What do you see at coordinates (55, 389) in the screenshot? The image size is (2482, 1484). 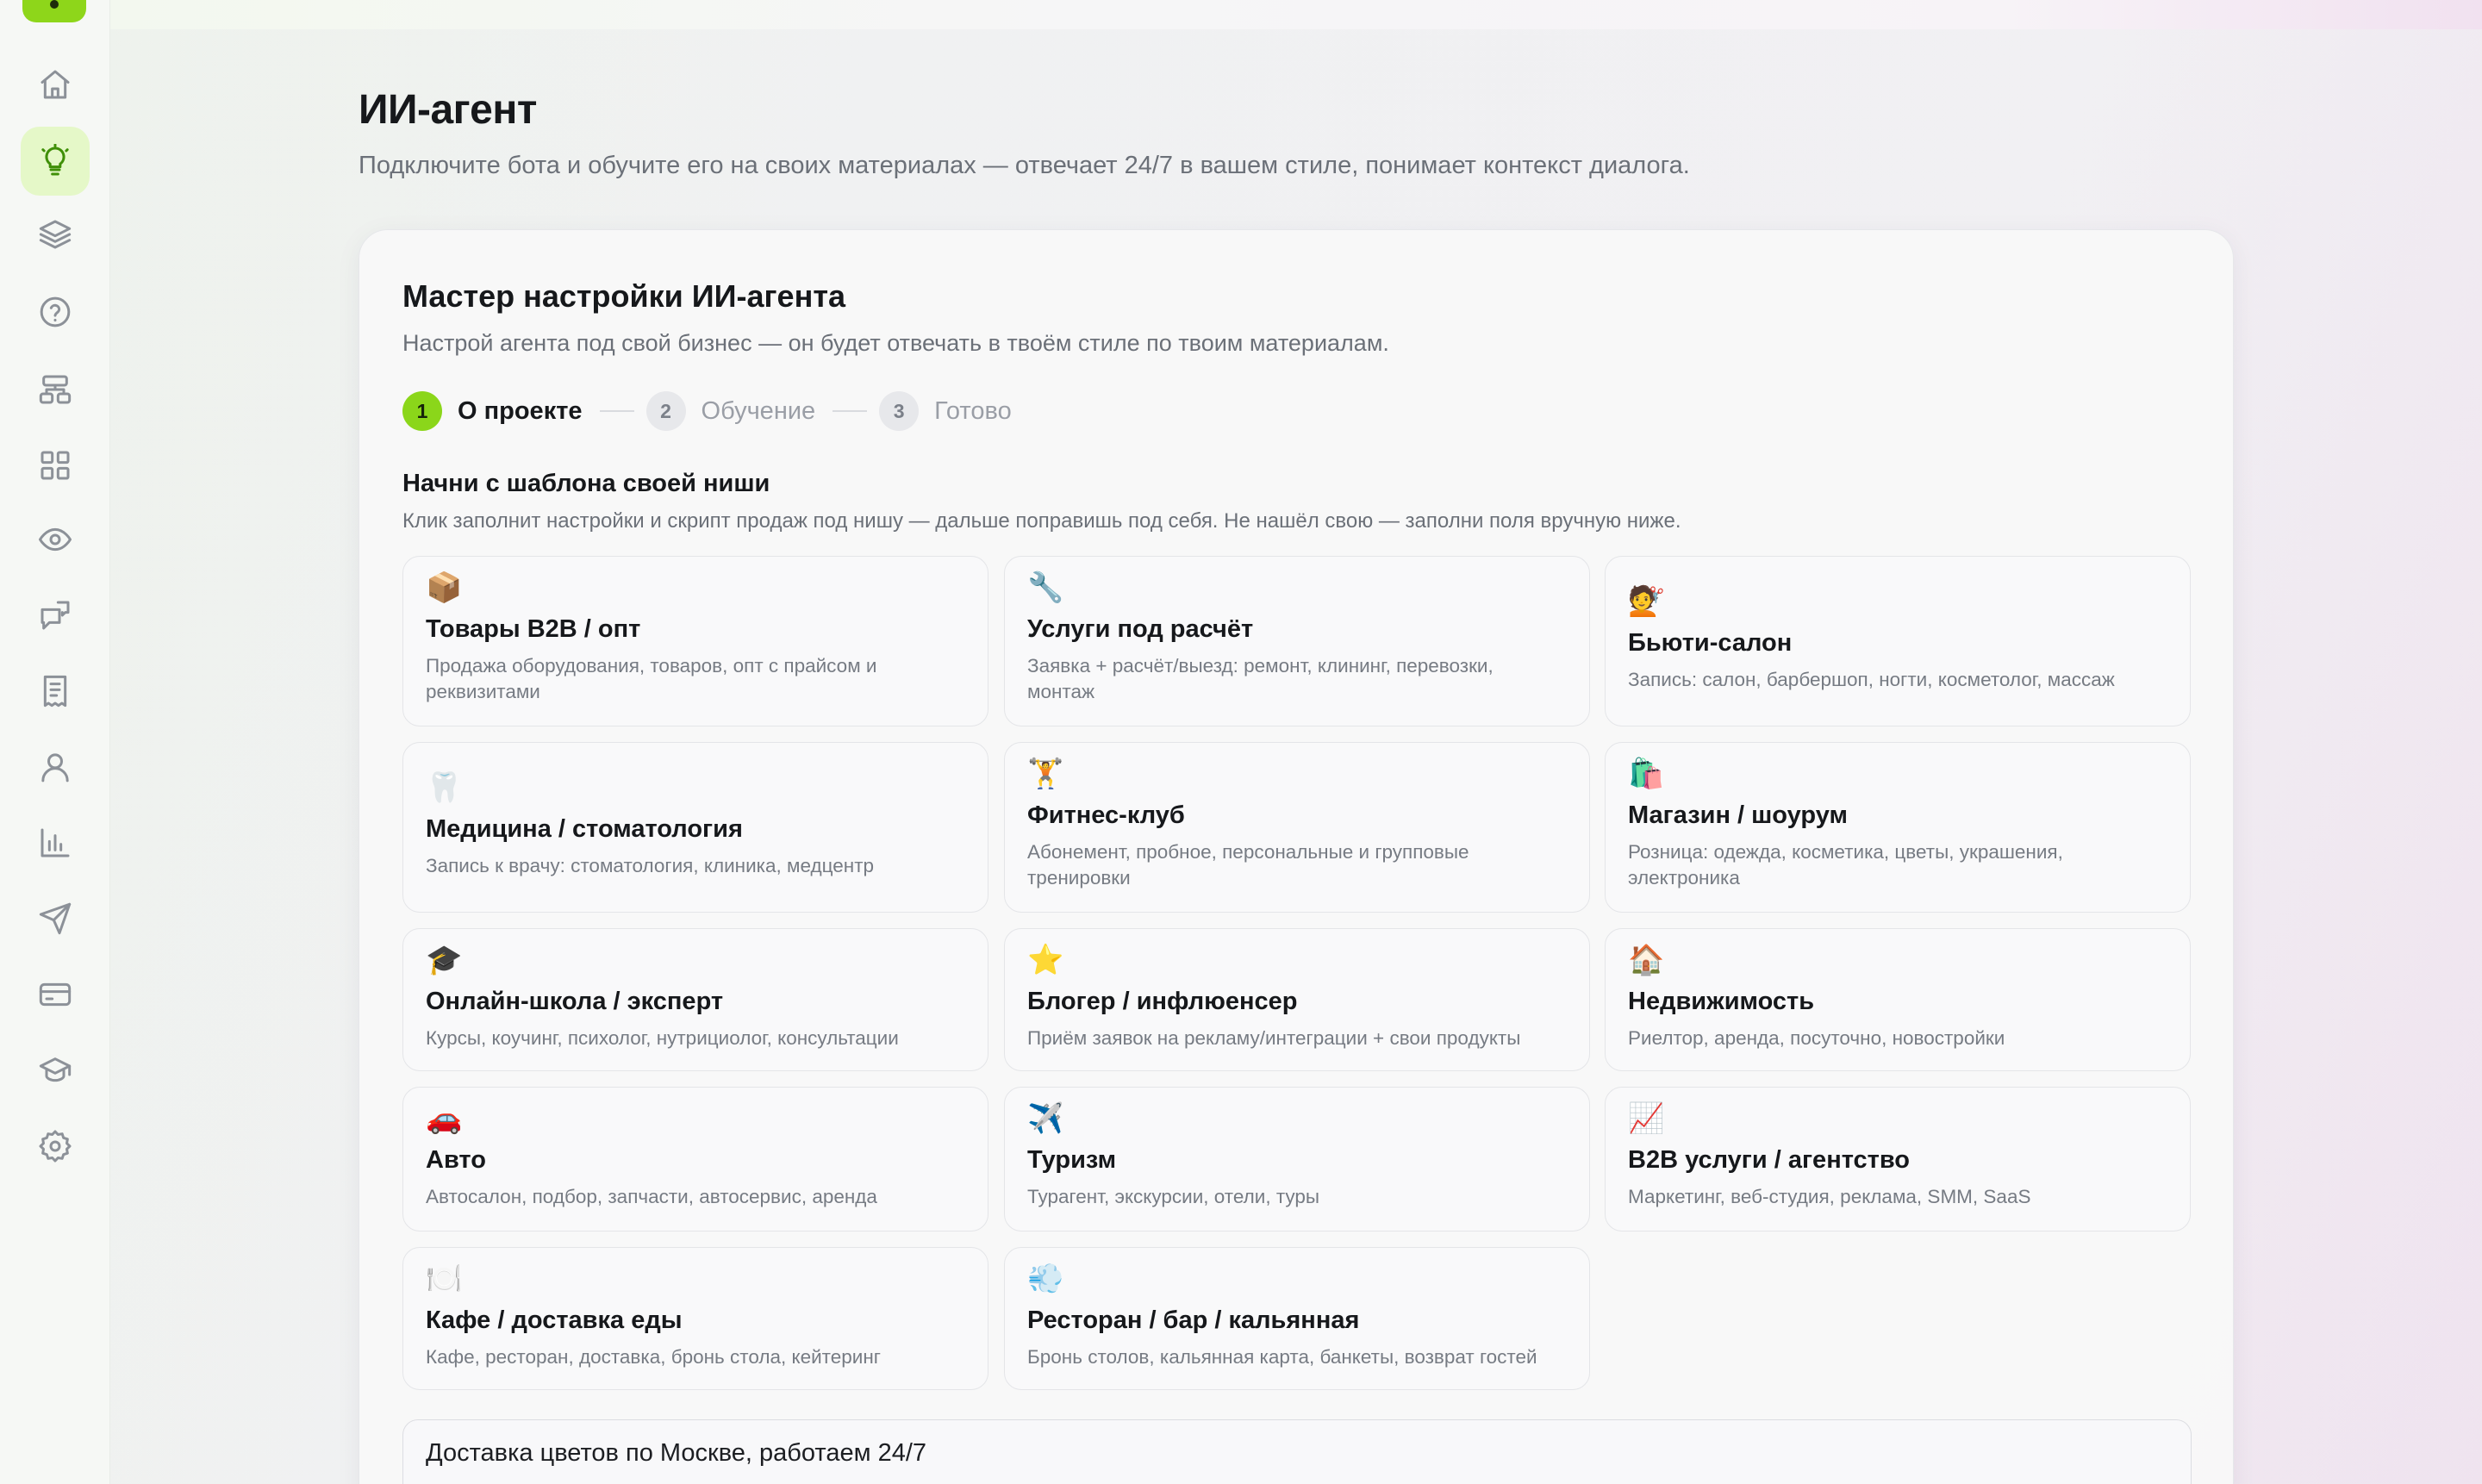 I see `flow-chart-icon` at bounding box center [55, 389].